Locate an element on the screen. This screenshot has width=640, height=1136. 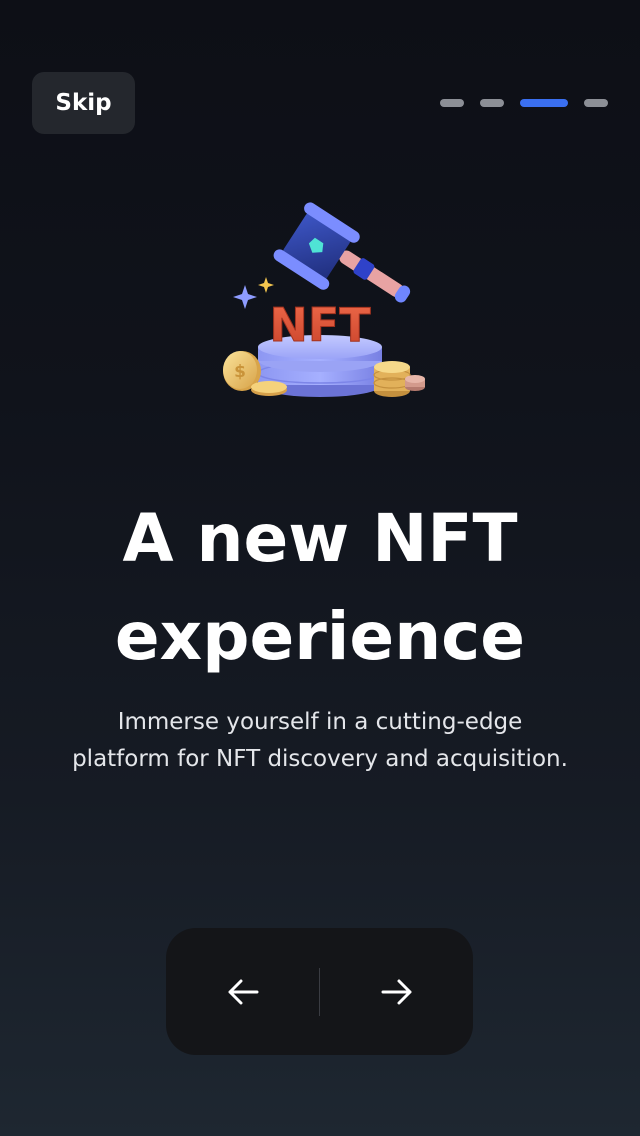
page-title-line1: A new NFT is located at coordinates (320, 538).